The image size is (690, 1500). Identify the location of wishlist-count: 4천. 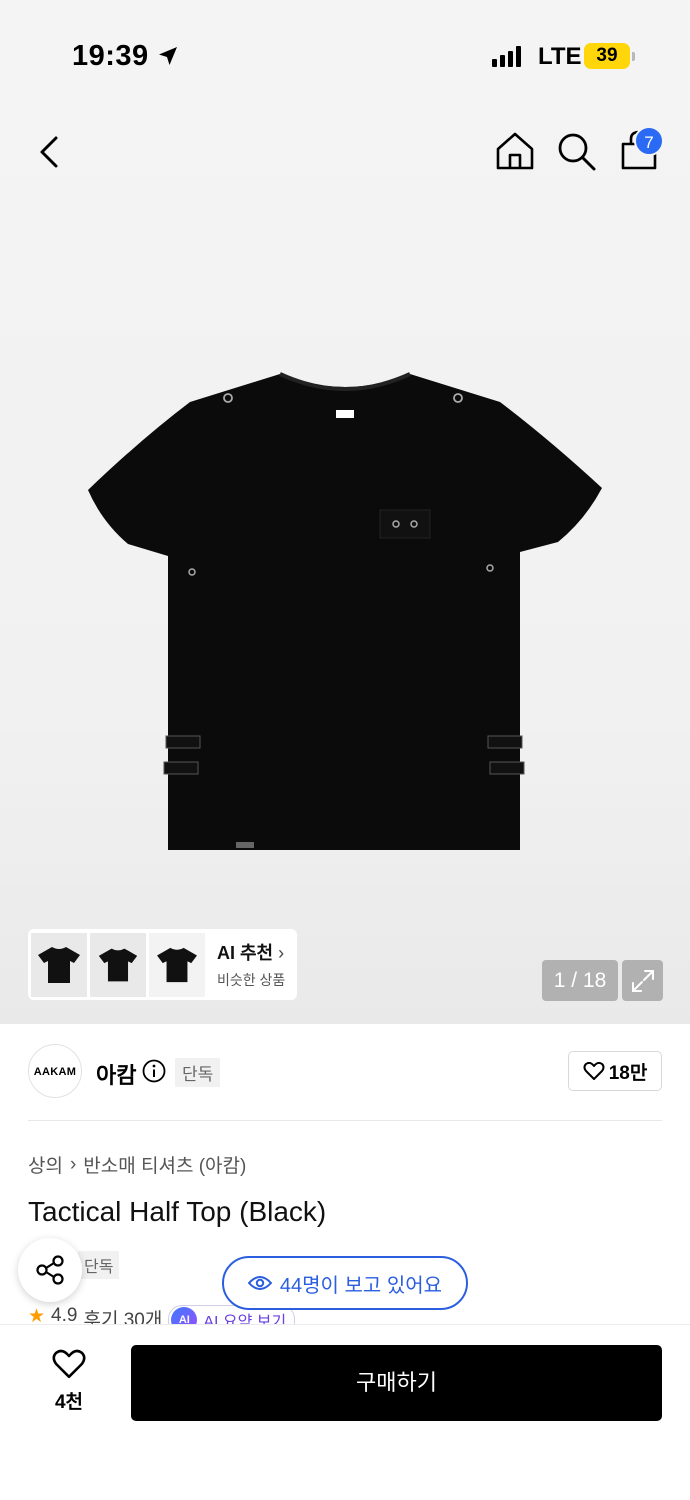
(69, 1402).